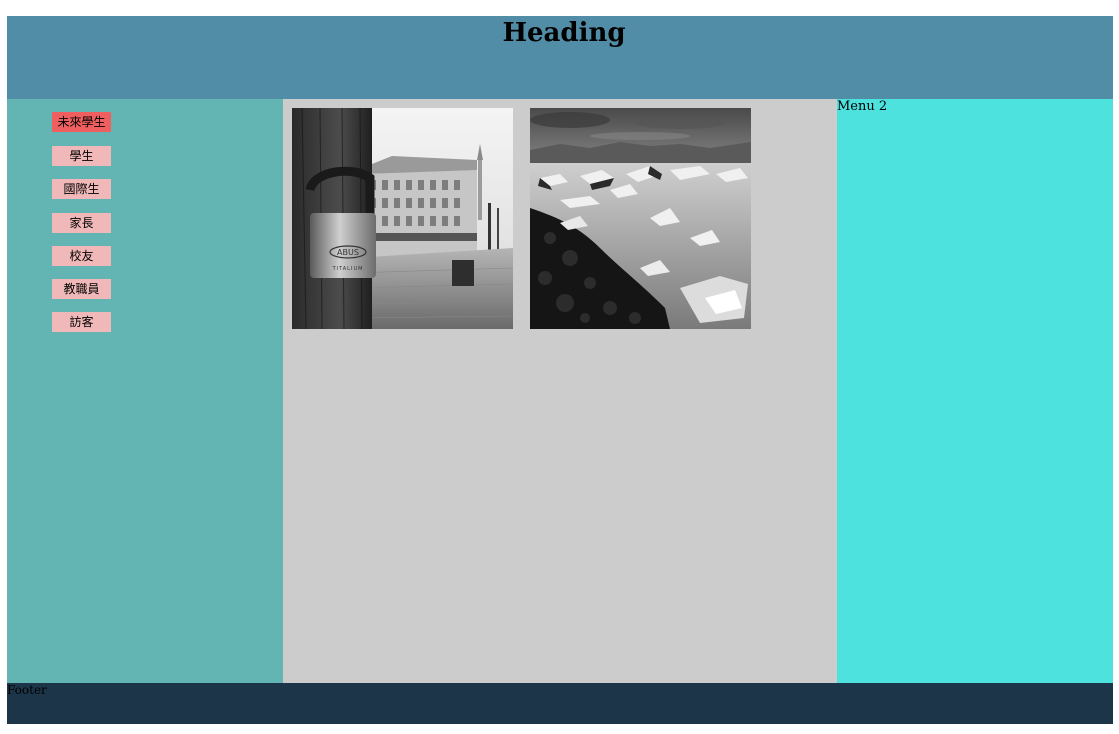  I want to click on padlock-street-photo: ABUS TITALIUM, so click(402, 218).